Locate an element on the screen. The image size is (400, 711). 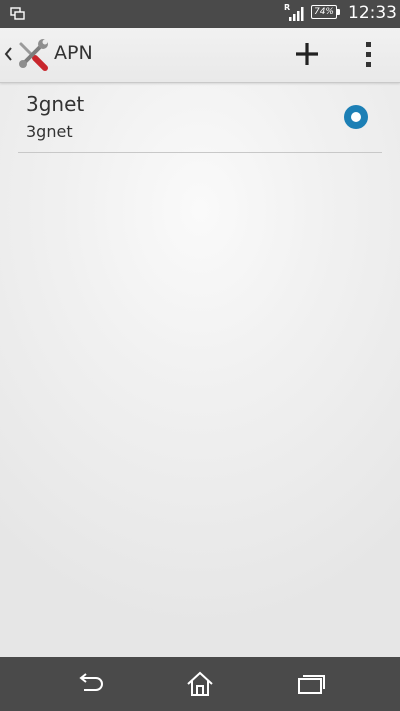
recent-apps-icon is located at coordinates (311, 684).